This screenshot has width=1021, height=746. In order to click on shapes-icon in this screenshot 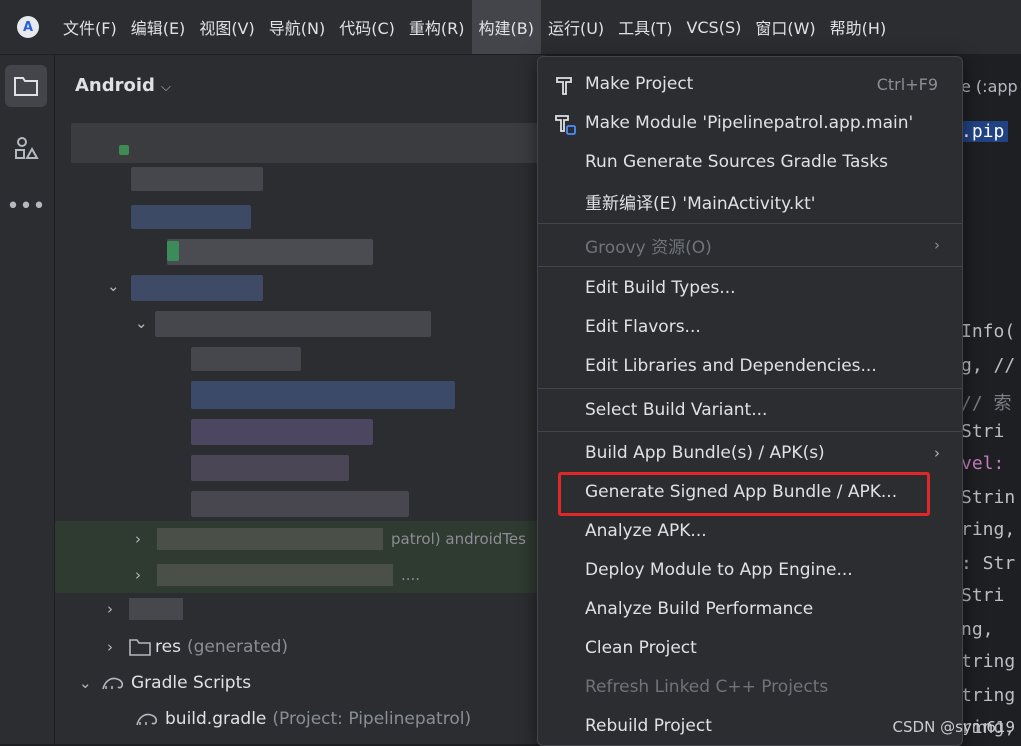, I will do `click(27, 148)`.